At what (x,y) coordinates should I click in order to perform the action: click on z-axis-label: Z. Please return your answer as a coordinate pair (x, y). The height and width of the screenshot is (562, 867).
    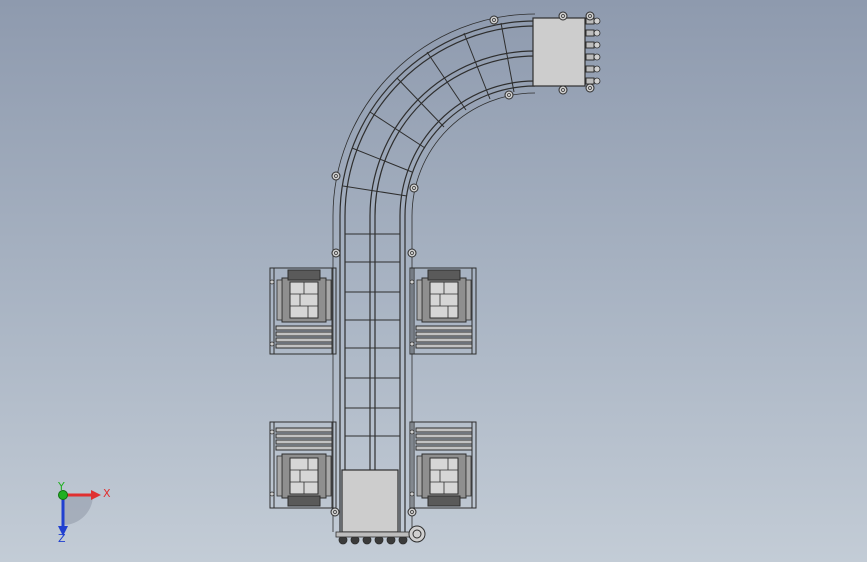
    Looking at the image, I should click on (62, 538).